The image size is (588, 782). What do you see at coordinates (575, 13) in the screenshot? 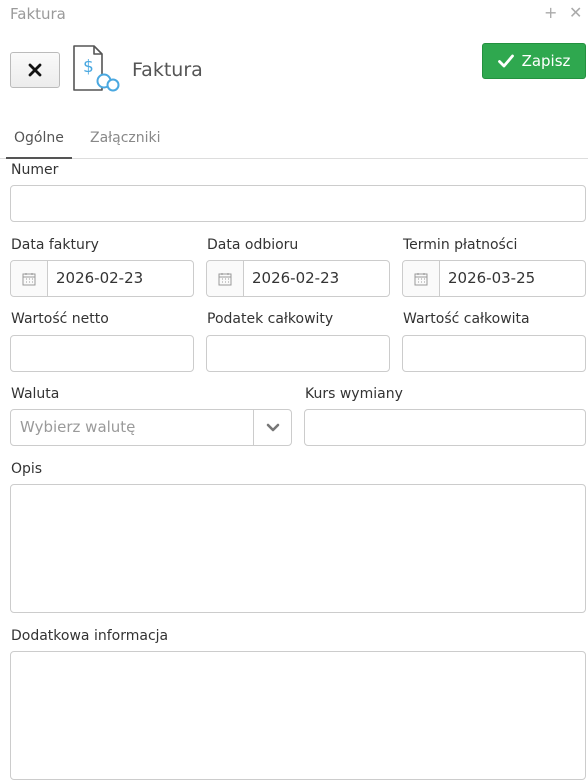
I see `close-window-icon: ✕` at bounding box center [575, 13].